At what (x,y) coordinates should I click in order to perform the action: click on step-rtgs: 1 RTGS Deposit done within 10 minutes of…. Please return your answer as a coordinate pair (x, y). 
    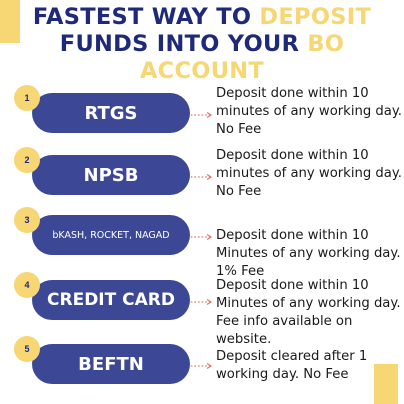
    Looking at the image, I should click on (202, 115).